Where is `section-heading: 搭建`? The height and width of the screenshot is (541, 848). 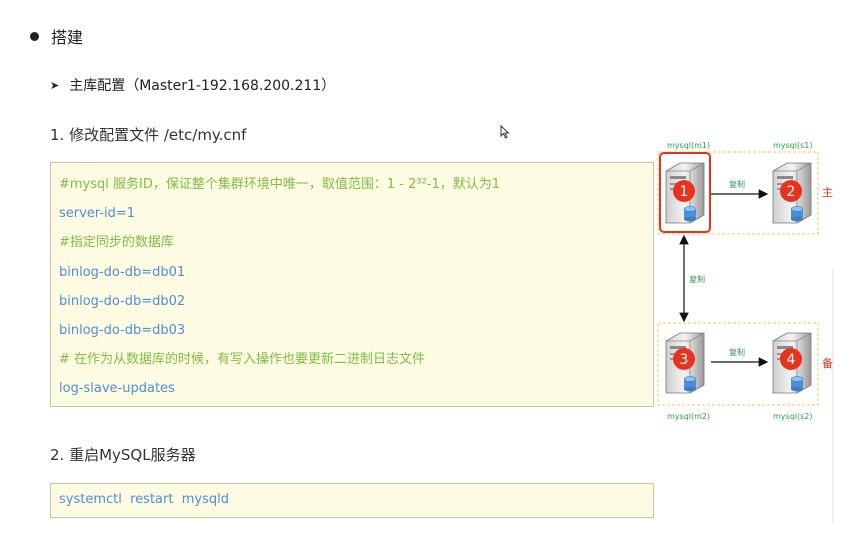
section-heading: 搭建 is located at coordinates (56, 36).